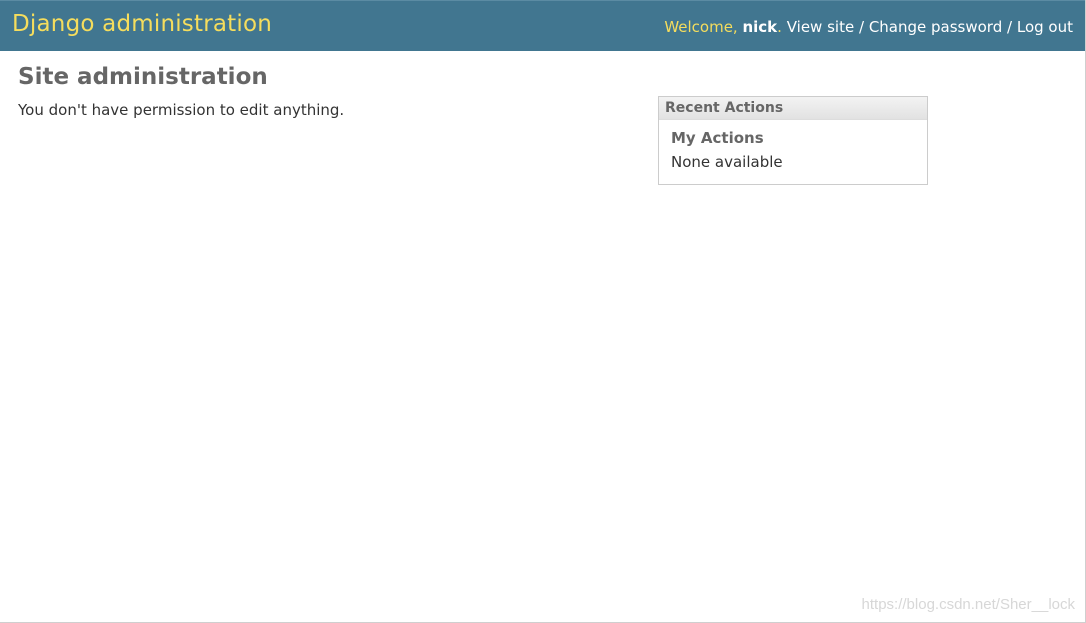  I want to click on welcome-prefix: Welcome,, so click(703, 27).